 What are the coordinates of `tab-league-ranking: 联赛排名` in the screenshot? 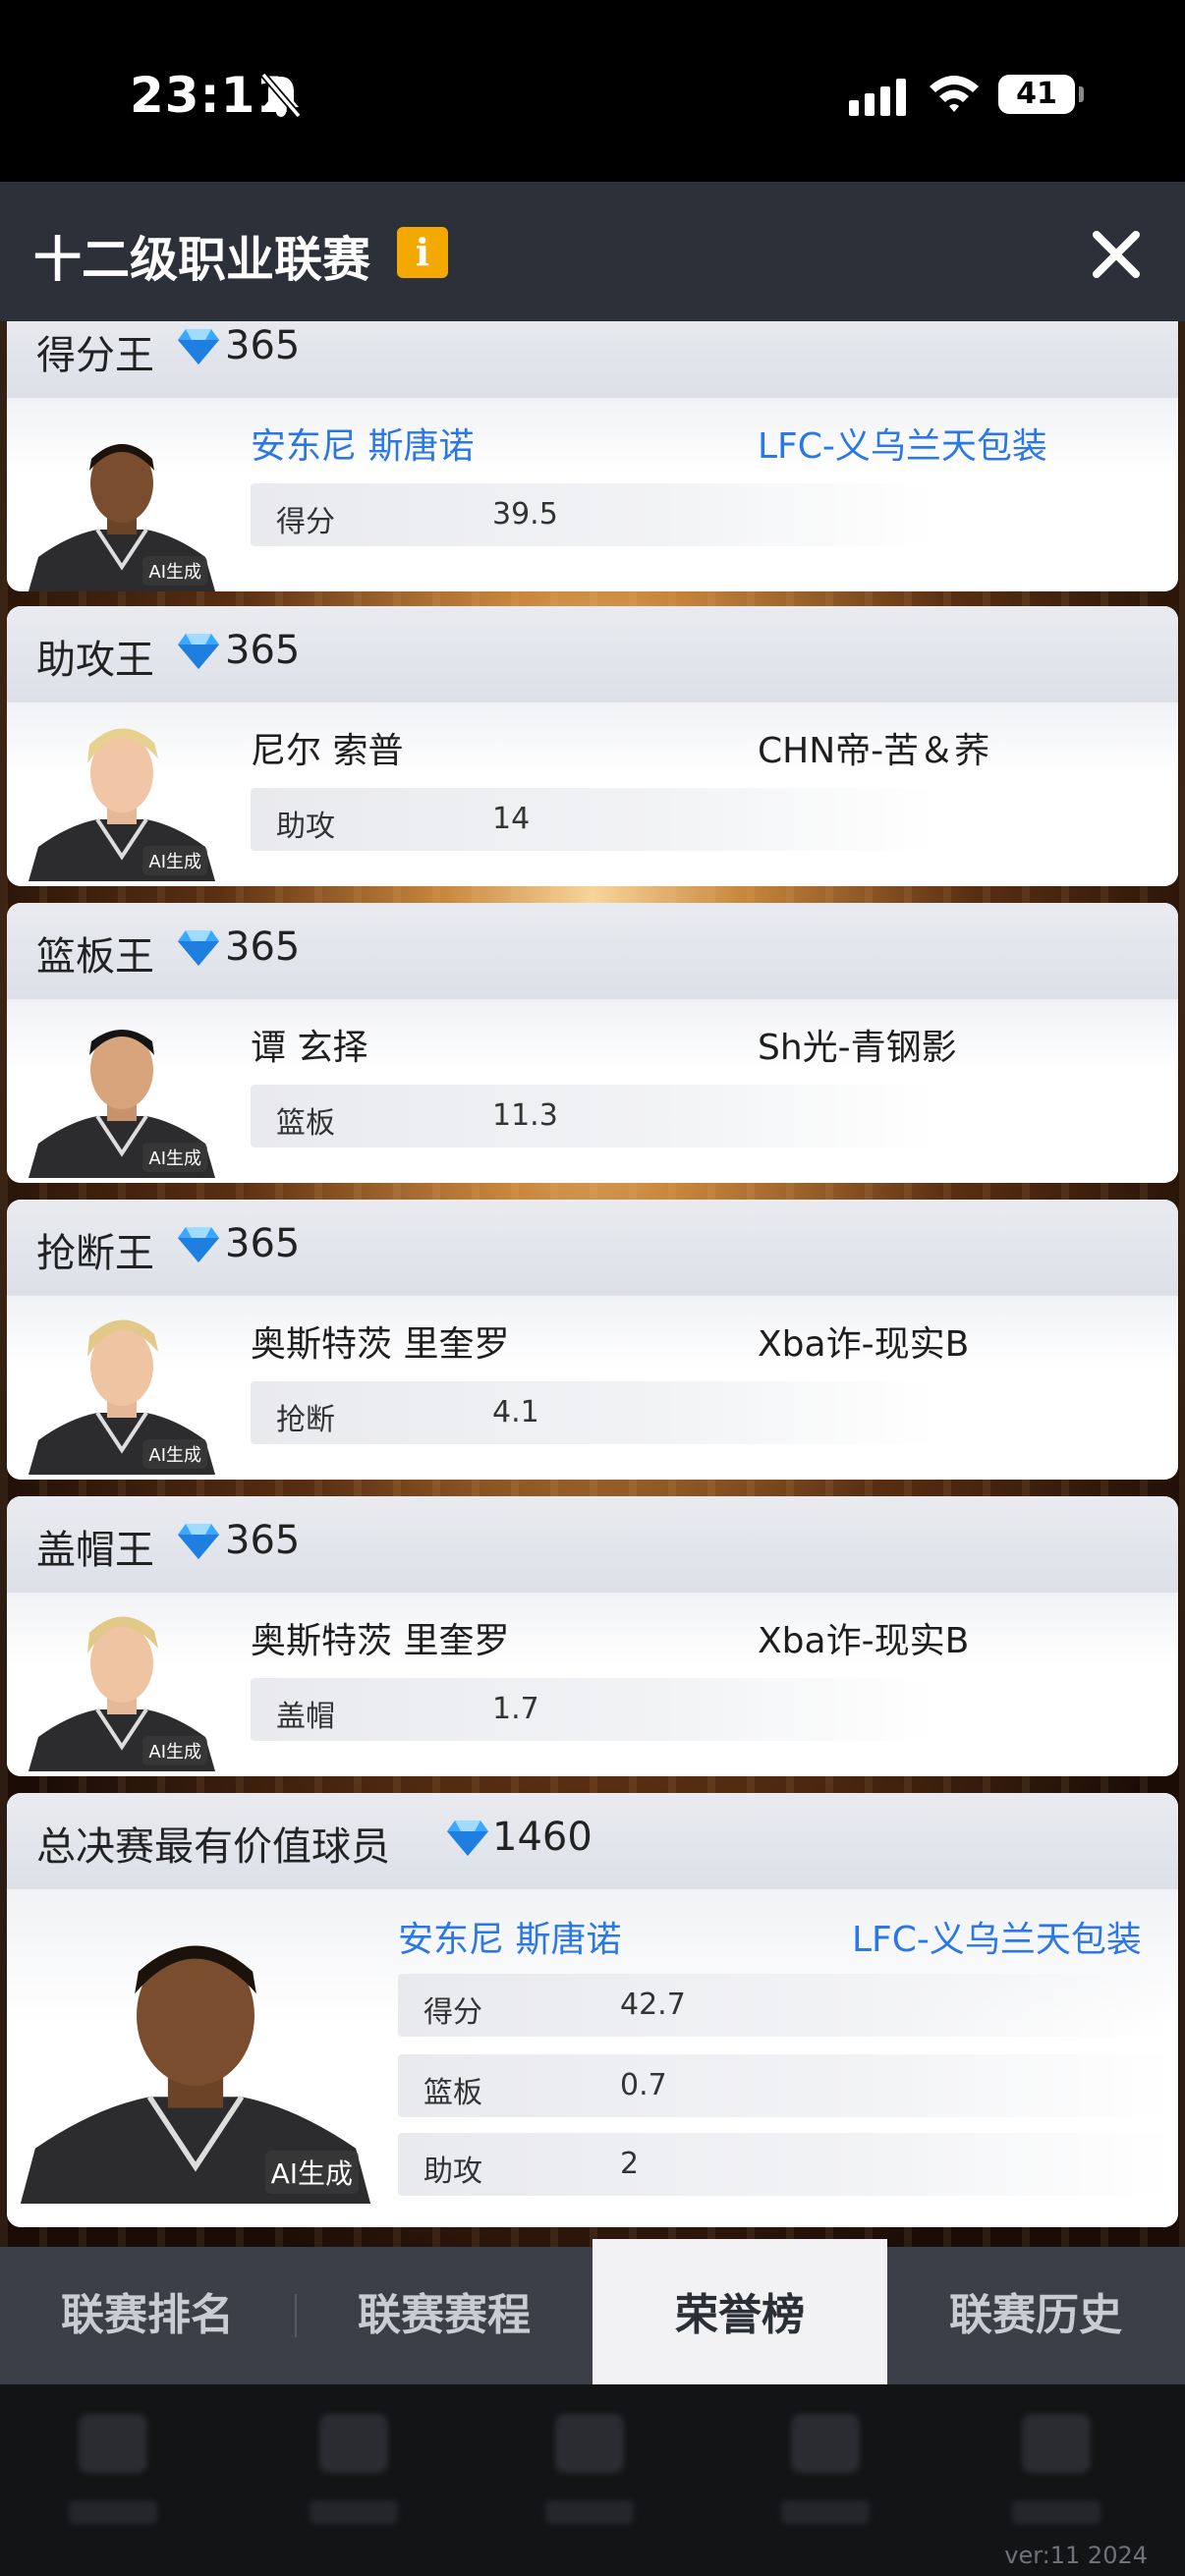 It's located at (148, 2315).